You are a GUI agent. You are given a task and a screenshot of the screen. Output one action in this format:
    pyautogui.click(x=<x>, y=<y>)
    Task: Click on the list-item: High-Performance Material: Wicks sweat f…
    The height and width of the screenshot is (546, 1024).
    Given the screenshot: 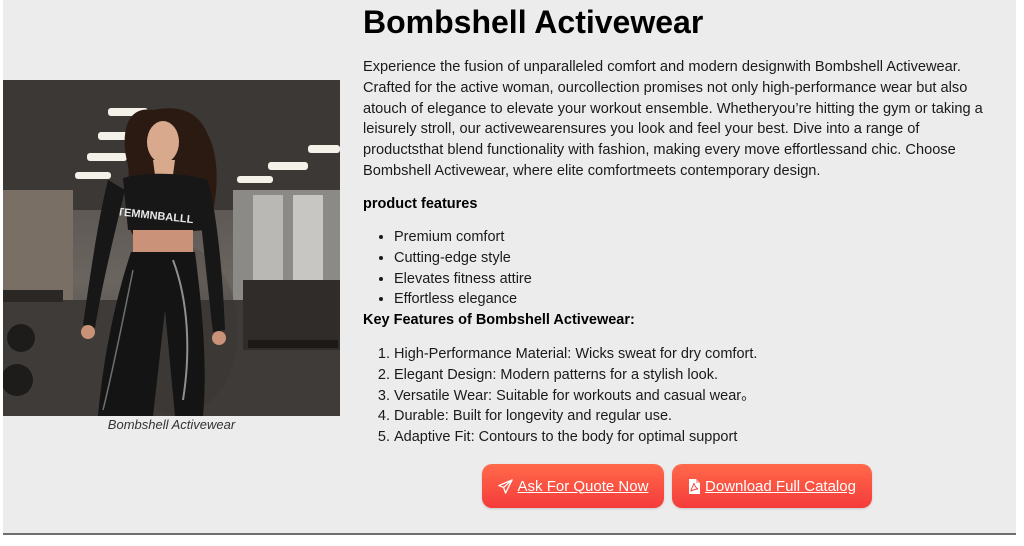 What is the action you would take?
    pyautogui.click(x=575, y=354)
    